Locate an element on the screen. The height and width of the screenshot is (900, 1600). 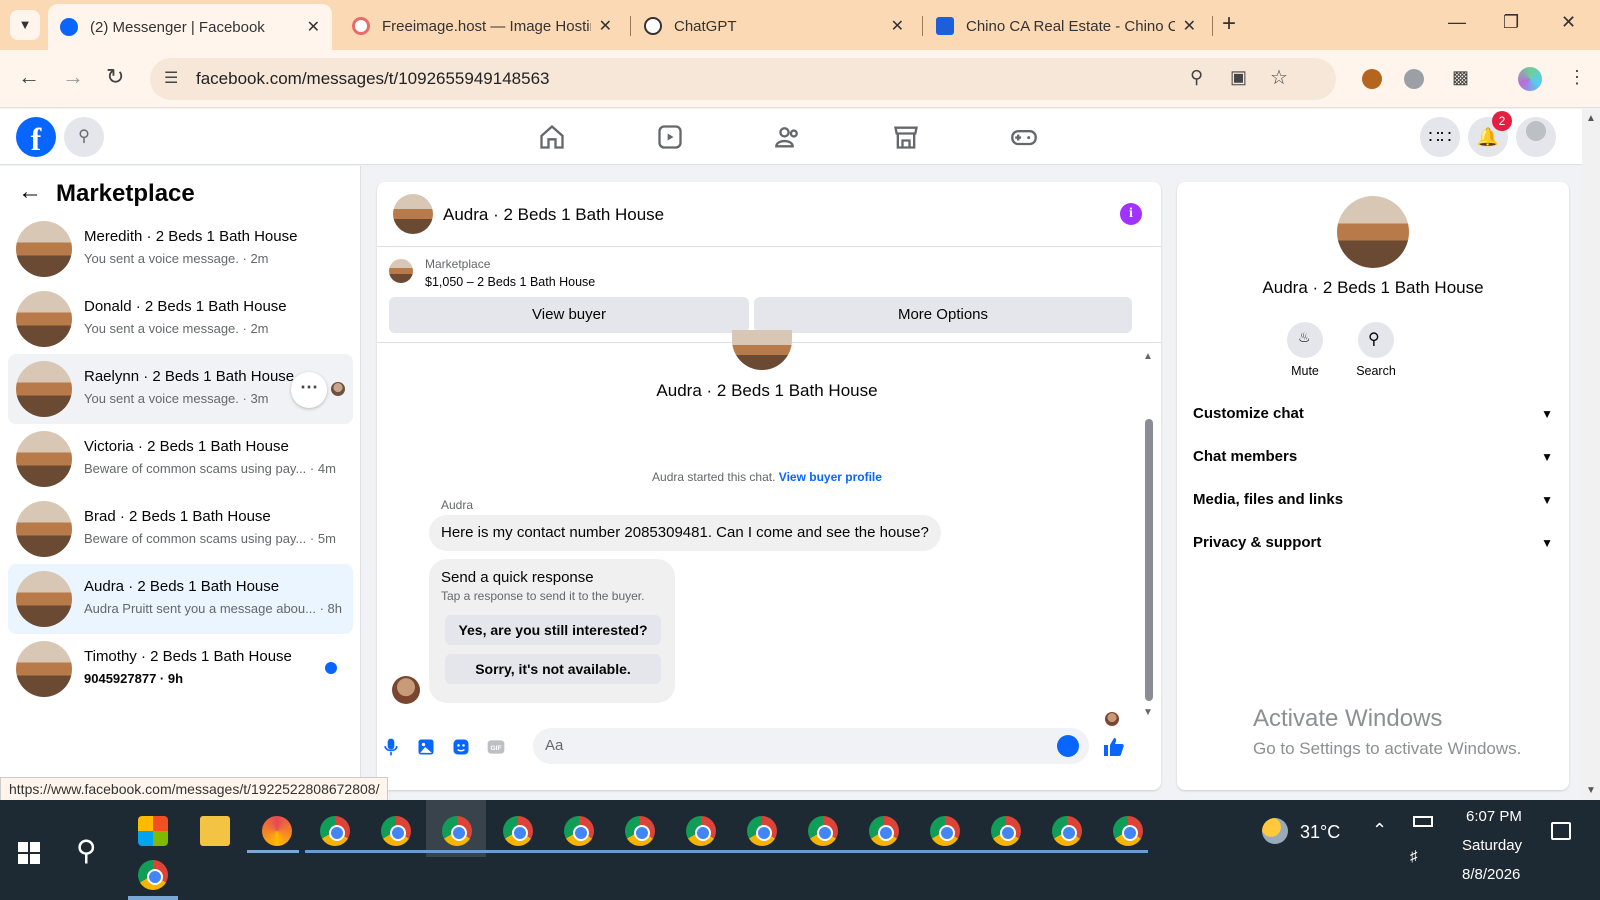
globe-extension-icon is located at coordinates (1414, 79).